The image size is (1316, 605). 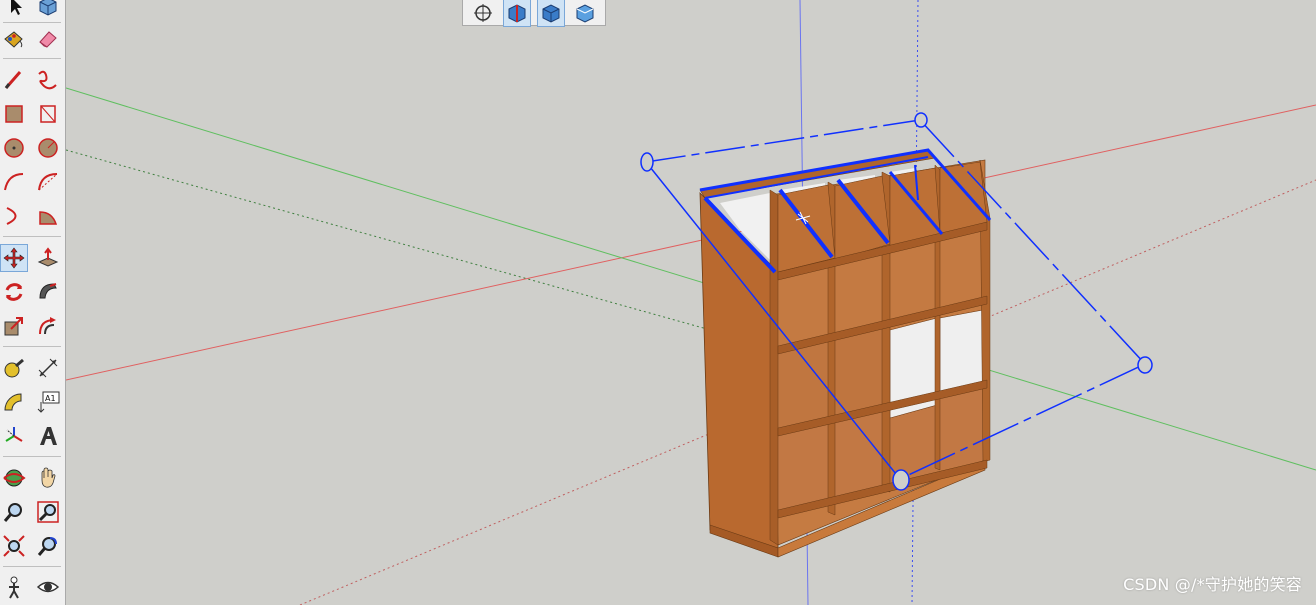 What do you see at coordinates (33, 302) in the screenshot?
I see `left-toolbar: A1` at bounding box center [33, 302].